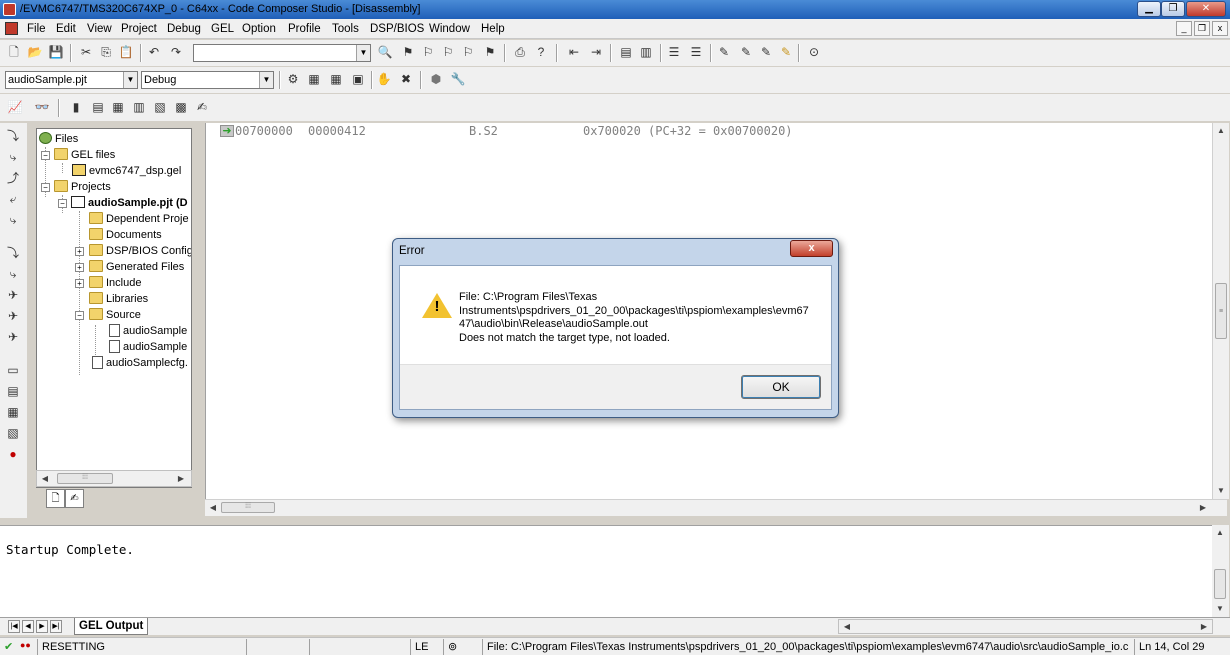  What do you see at coordinates (1025, 626) in the screenshot?
I see `output-horizontal-scrollbar: ◀ ▶` at bounding box center [1025, 626].